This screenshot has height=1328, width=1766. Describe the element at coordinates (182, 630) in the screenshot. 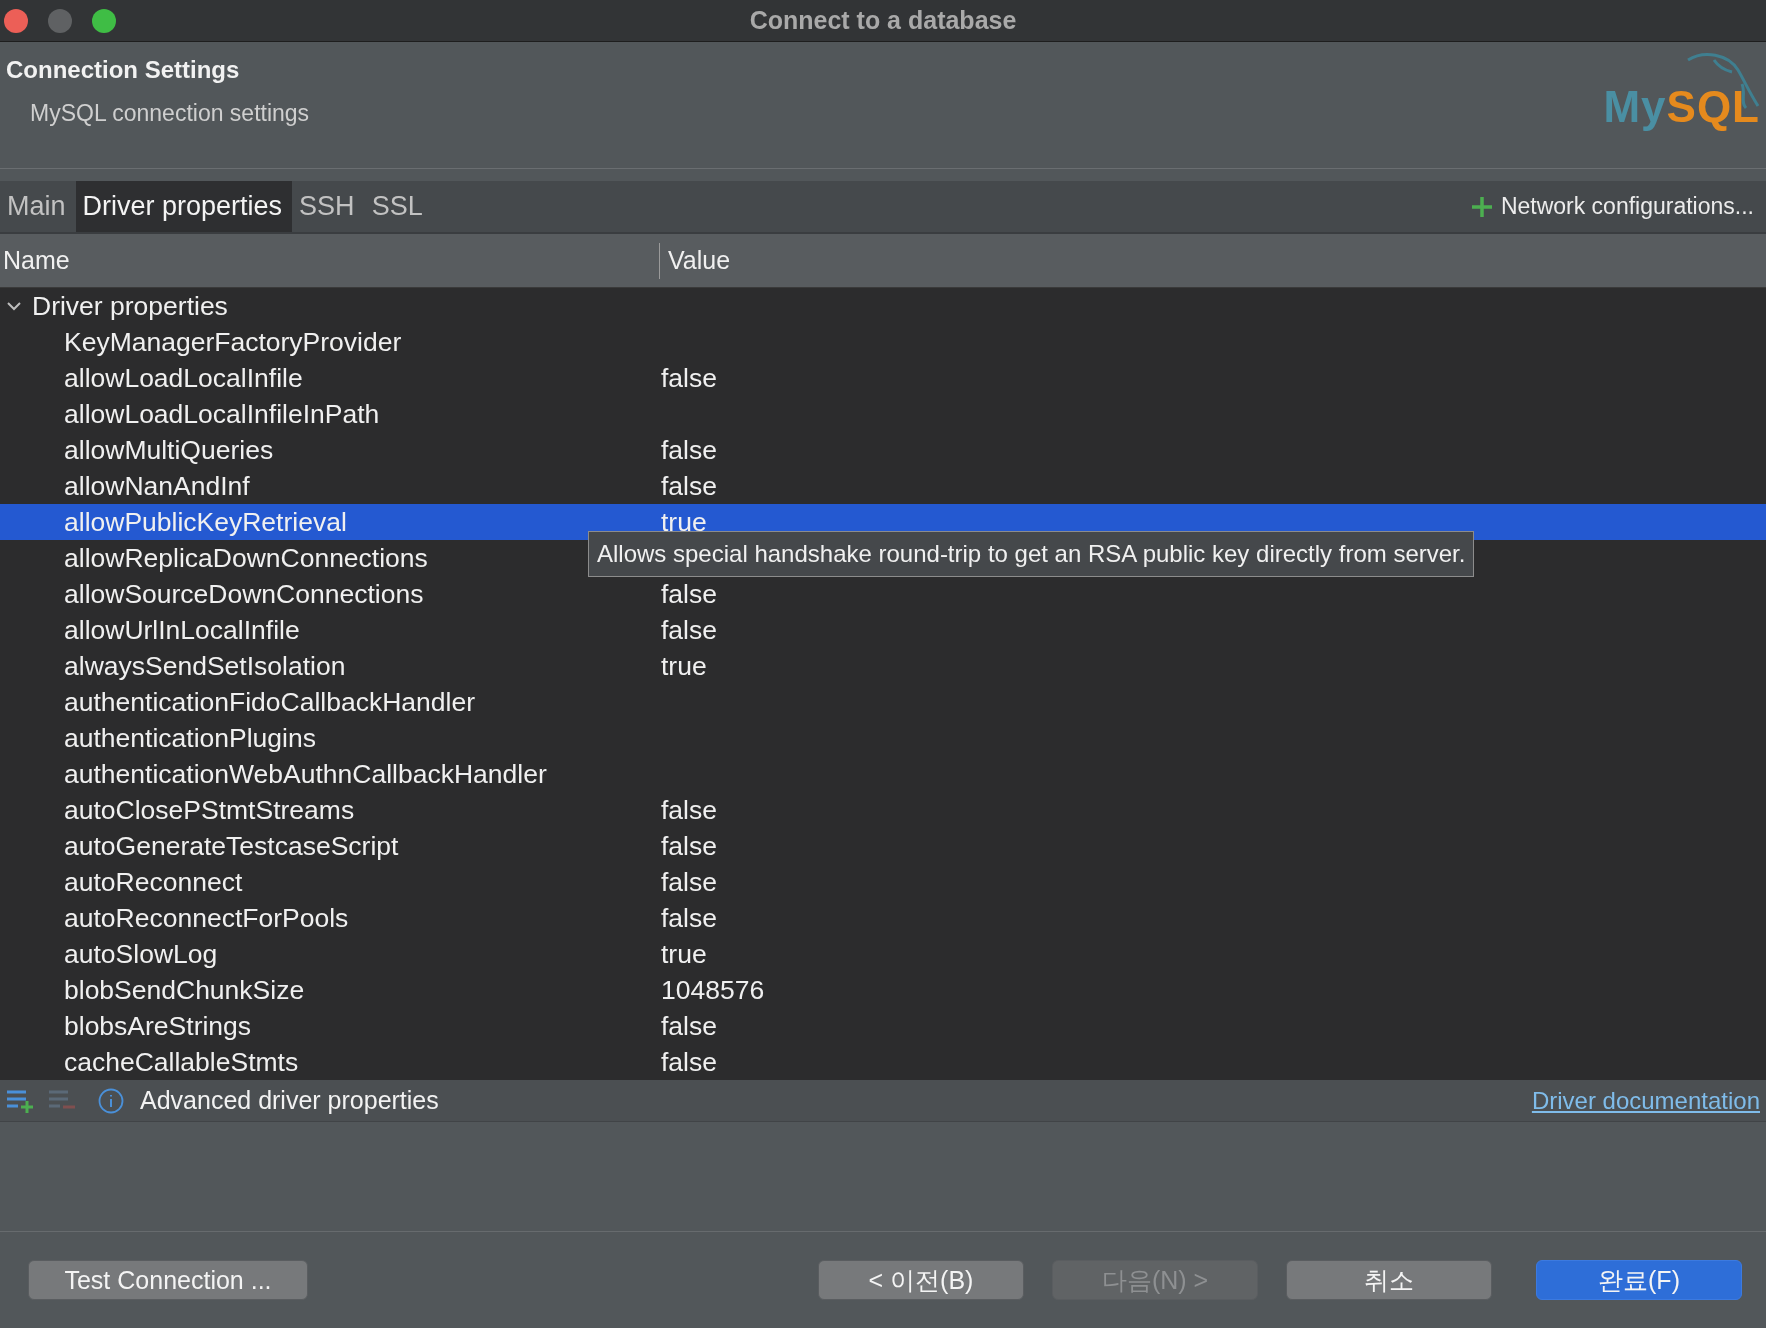

I see `property-name: allowUrlInLocalInfile` at that location.